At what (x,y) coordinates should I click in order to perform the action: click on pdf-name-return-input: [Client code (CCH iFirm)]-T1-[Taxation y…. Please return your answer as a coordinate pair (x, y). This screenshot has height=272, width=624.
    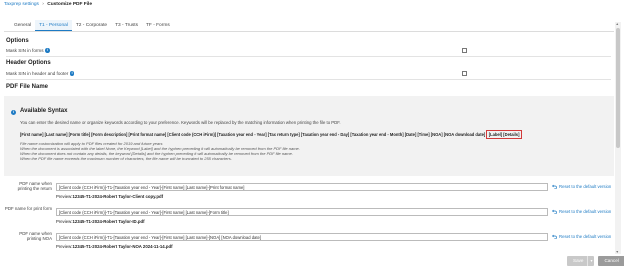
    Looking at the image, I should click on (302, 187).